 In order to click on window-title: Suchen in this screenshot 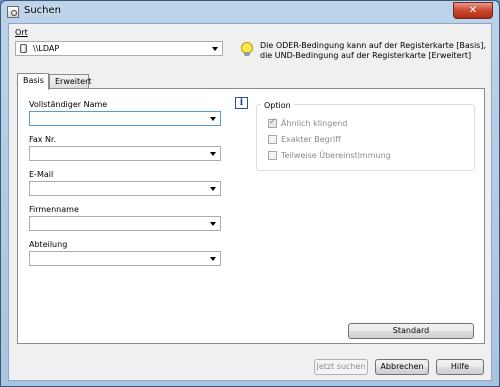, I will do `click(43, 10)`.